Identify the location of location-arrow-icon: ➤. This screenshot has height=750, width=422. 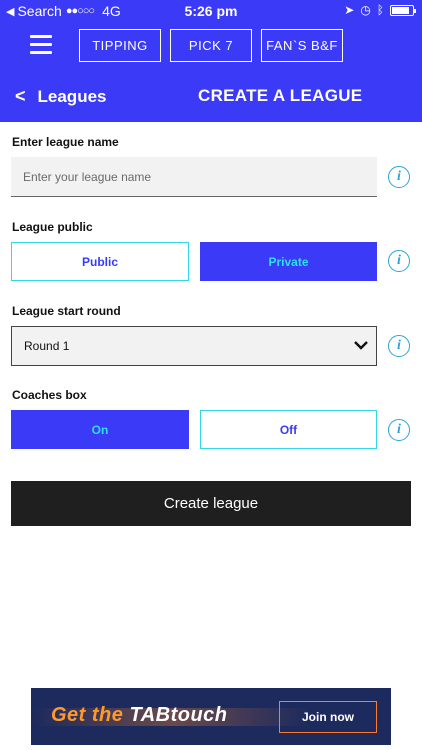
(349, 10).